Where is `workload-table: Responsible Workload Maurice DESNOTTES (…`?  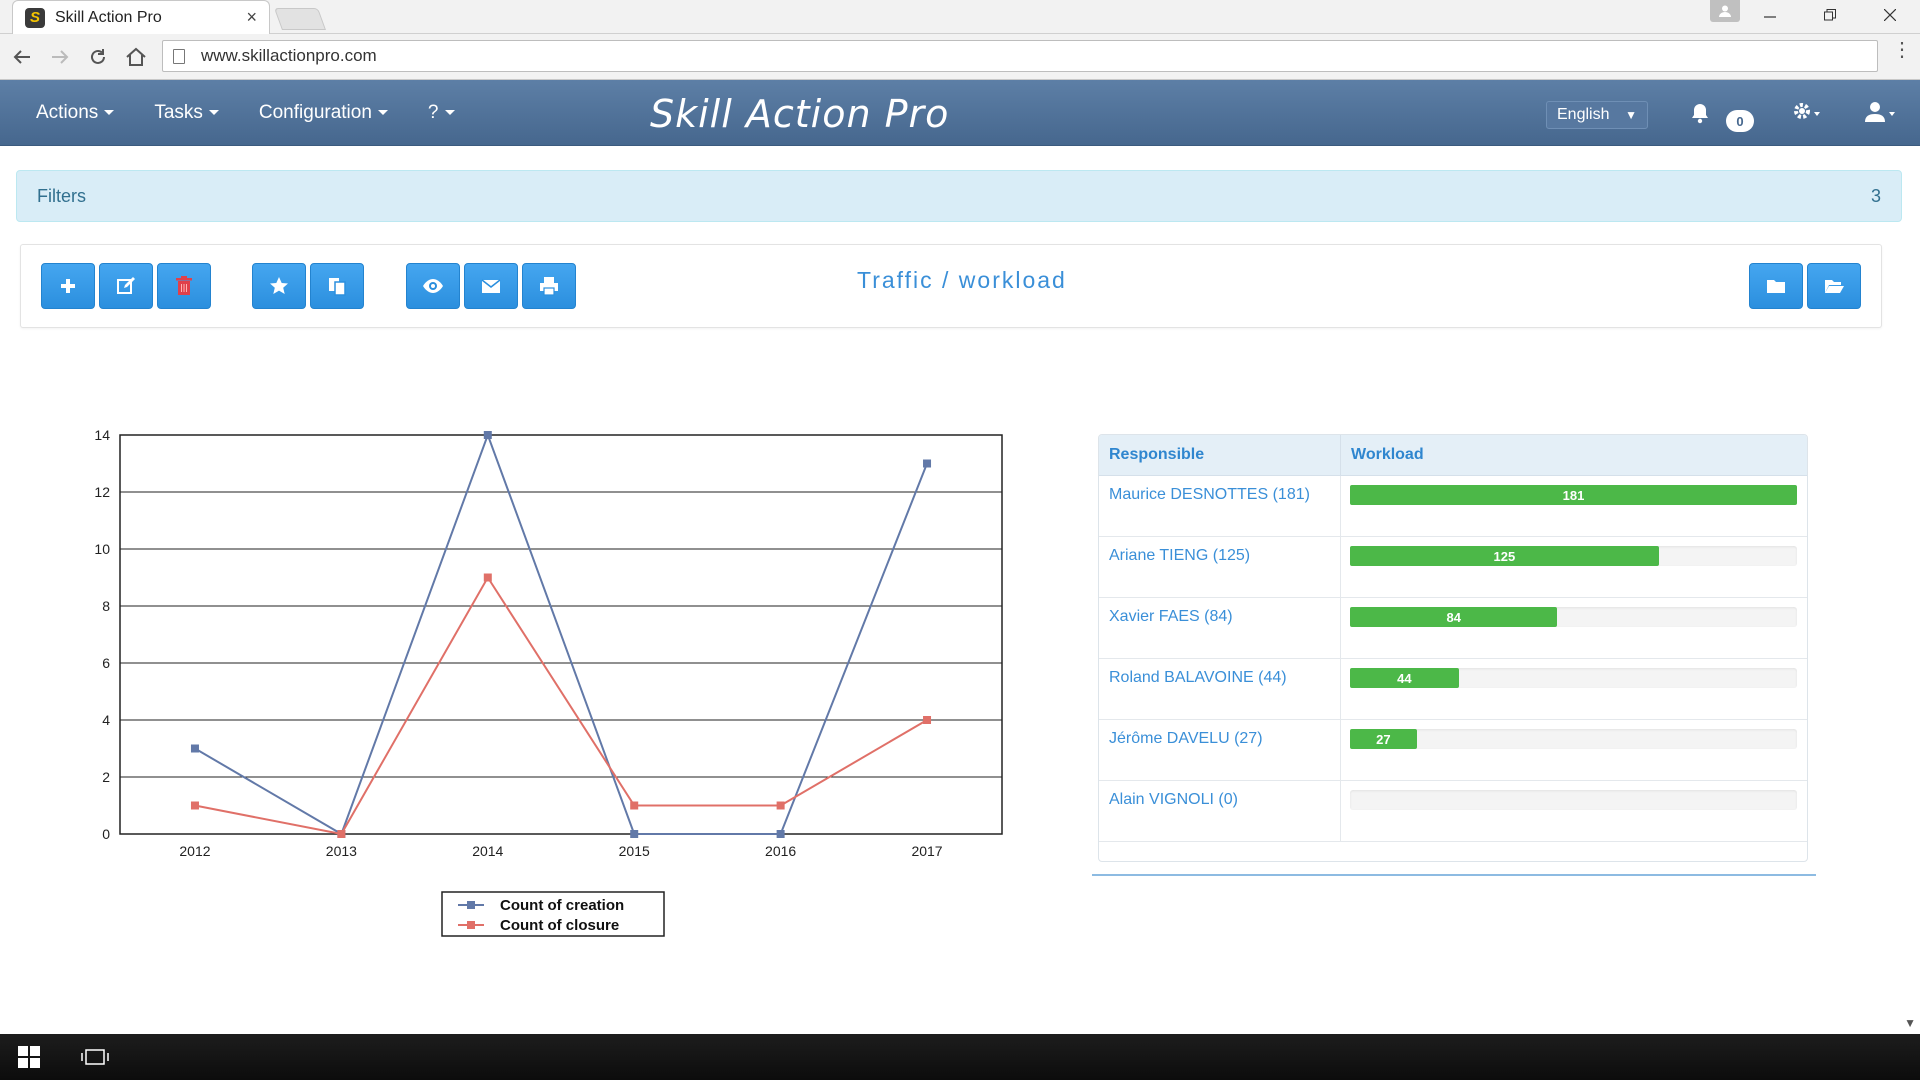
workload-table: Responsible Workload Maurice DESNOTTES (… is located at coordinates (1453, 648).